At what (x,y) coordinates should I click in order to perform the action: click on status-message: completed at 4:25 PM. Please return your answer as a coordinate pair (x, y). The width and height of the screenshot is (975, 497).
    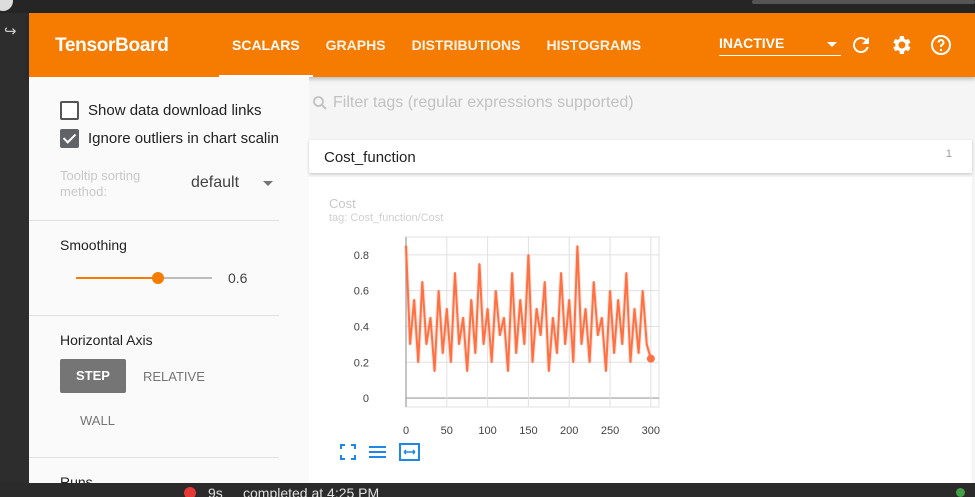
    Looking at the image, I should click on (311, 491).